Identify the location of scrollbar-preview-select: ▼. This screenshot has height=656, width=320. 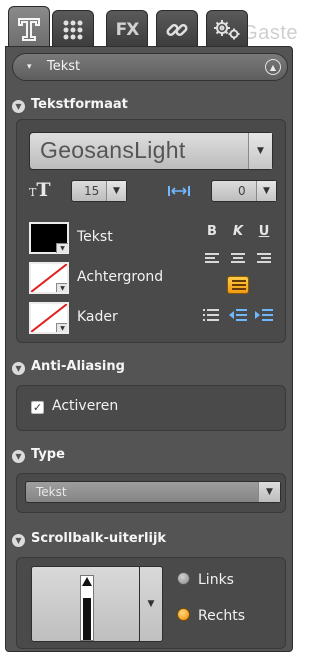
(97, 604).